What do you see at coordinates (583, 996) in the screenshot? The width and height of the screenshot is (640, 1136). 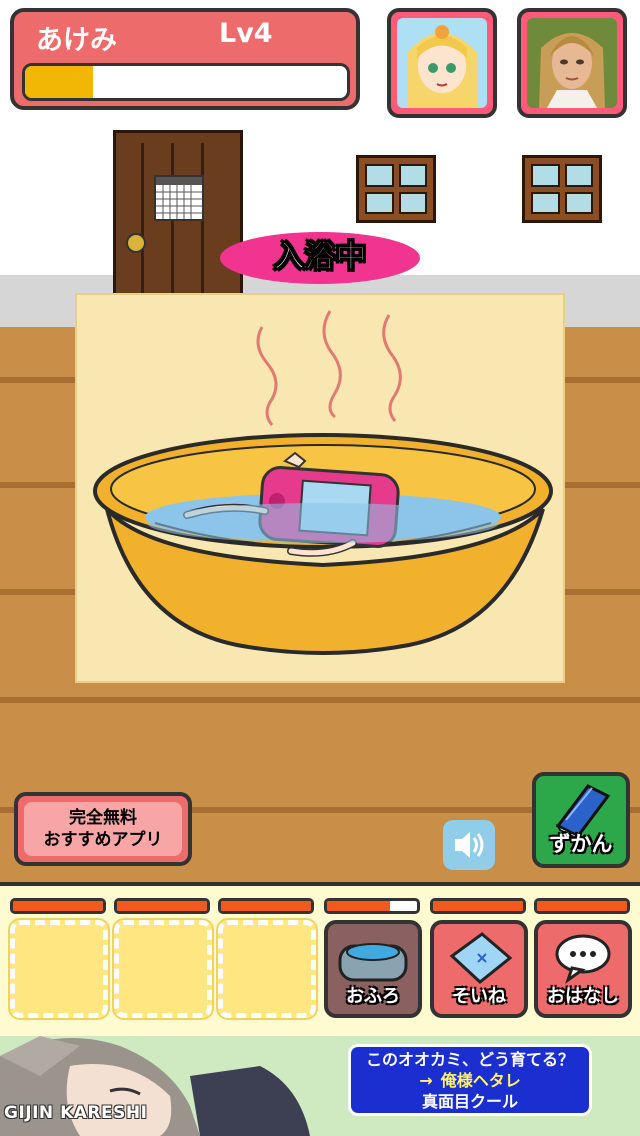 I see `talk-action-label: おはなし` at bounding box center [583, 996].